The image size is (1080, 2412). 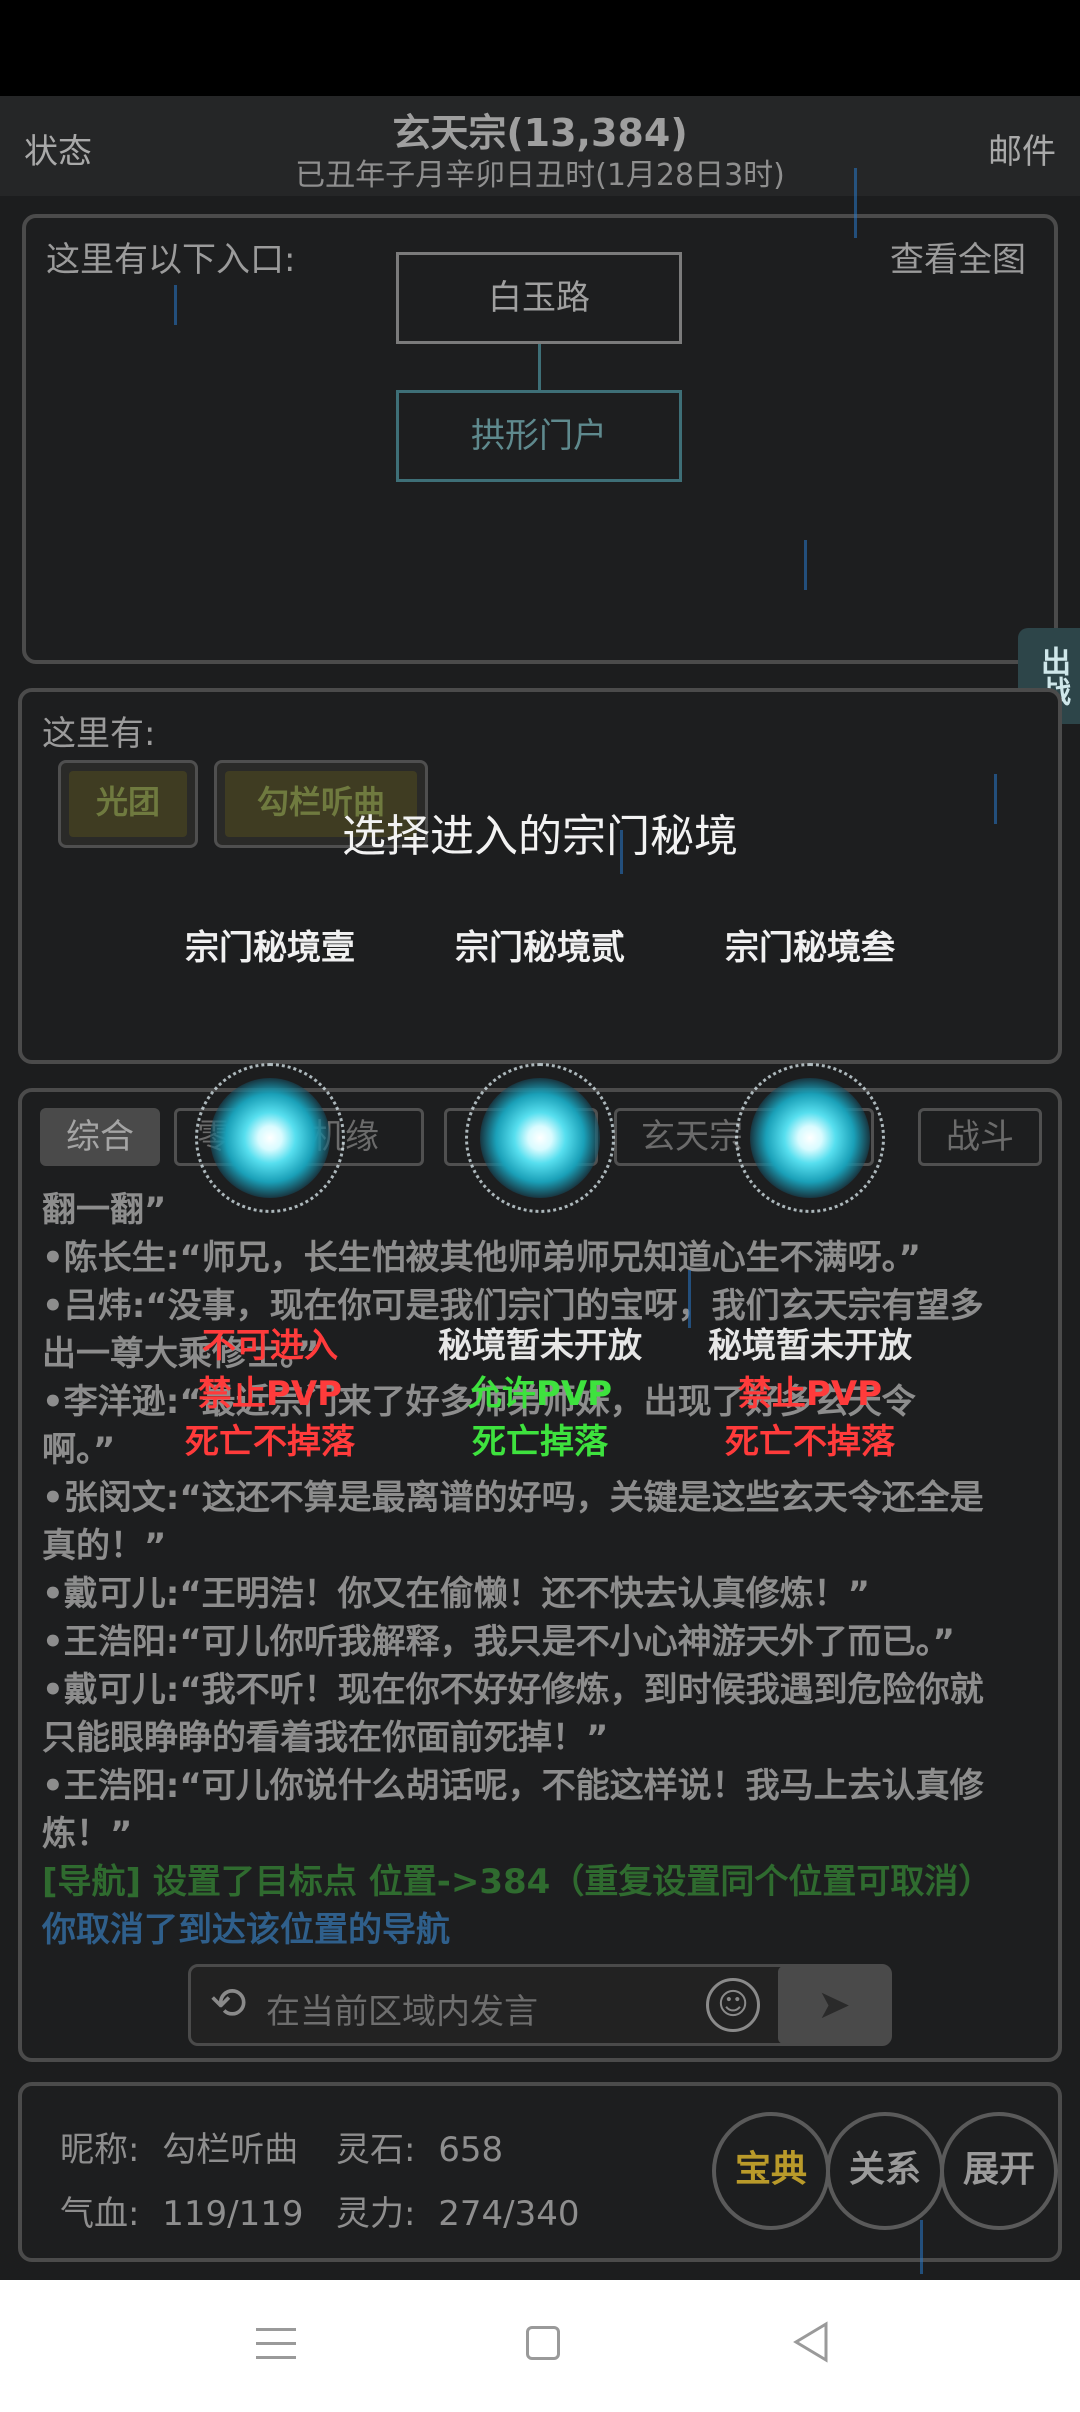 I want to click on chat-input: 在当前区域内发言, so click(x=402, y=2008).